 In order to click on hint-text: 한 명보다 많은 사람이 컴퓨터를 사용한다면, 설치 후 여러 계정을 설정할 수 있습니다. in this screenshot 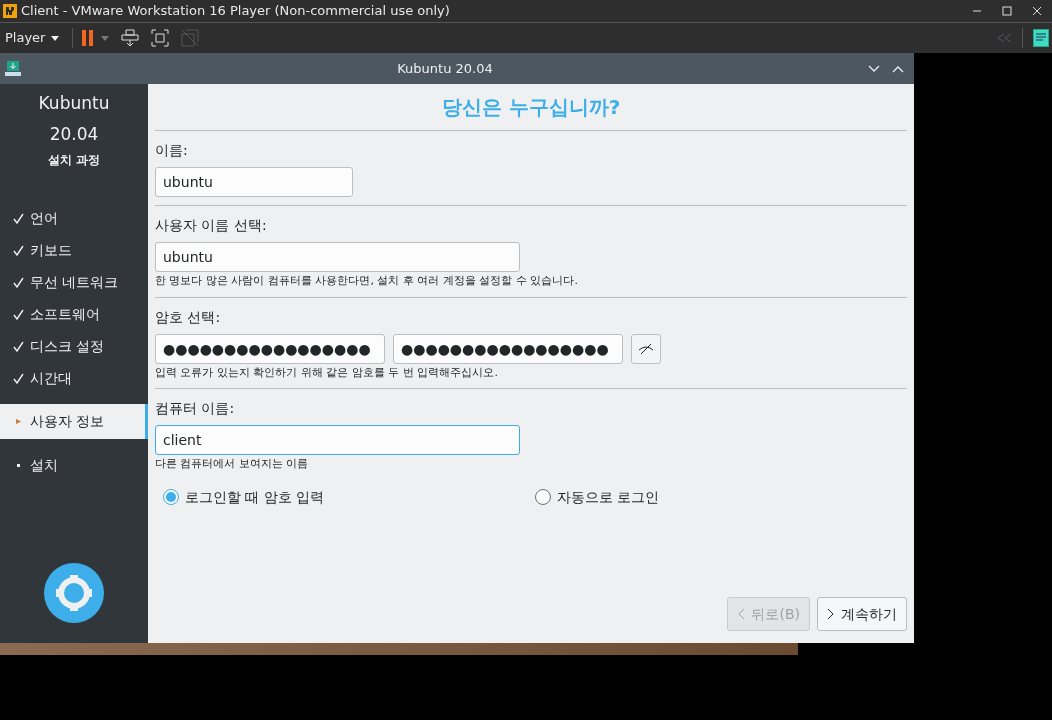, I will do `click(367, 281)`.